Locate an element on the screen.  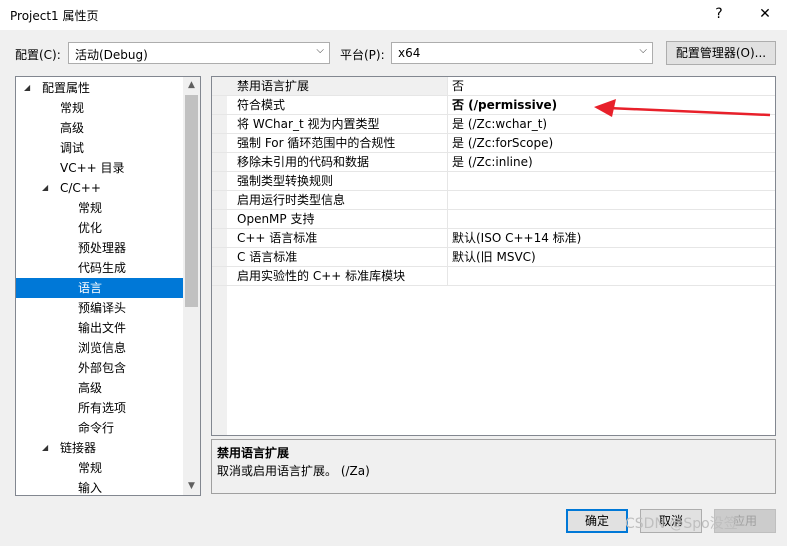
property-row: 移除未引用的代码和数据是 (/Zc:inline) is located at coordinates (493, 162).